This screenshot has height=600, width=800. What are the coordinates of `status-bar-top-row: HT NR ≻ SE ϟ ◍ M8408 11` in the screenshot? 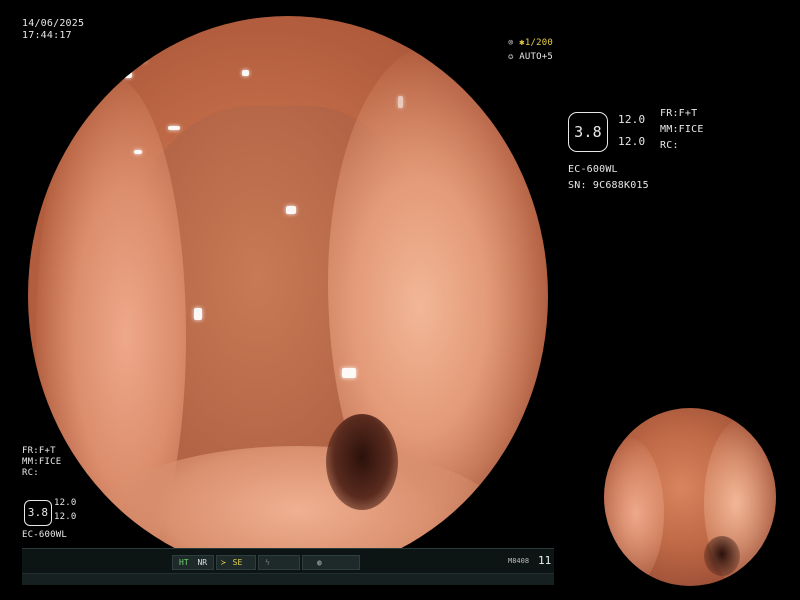 It's located at (288, 561).